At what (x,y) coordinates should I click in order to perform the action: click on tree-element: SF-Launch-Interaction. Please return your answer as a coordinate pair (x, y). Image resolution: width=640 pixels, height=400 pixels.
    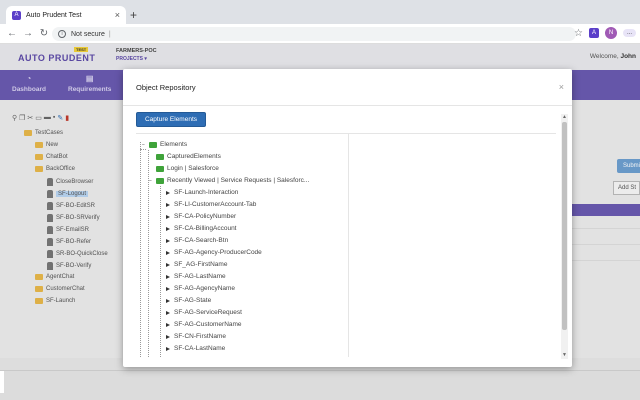
    Looking at the image, I should click on (202, 192).